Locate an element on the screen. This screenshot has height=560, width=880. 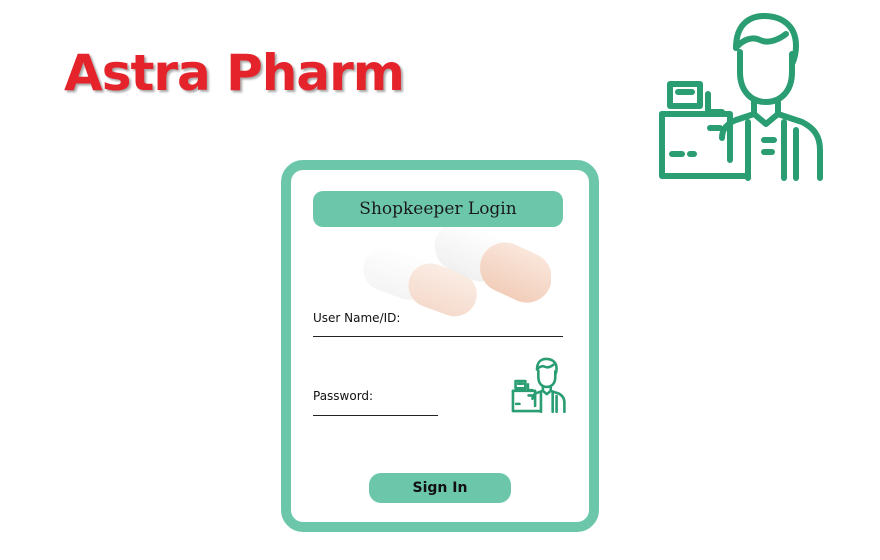
shopkeeper-icon is located at coordinates (741, 97).